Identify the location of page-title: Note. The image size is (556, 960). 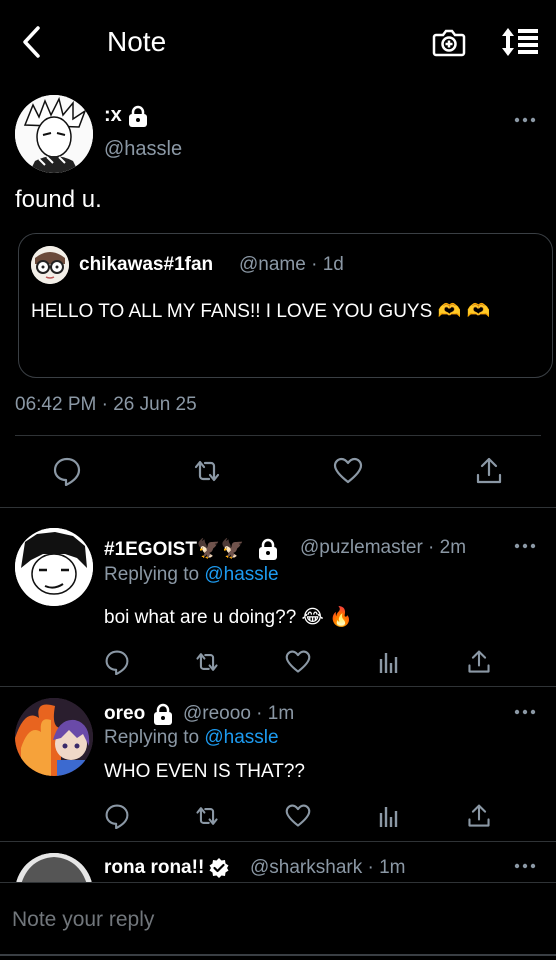
(137, 41).